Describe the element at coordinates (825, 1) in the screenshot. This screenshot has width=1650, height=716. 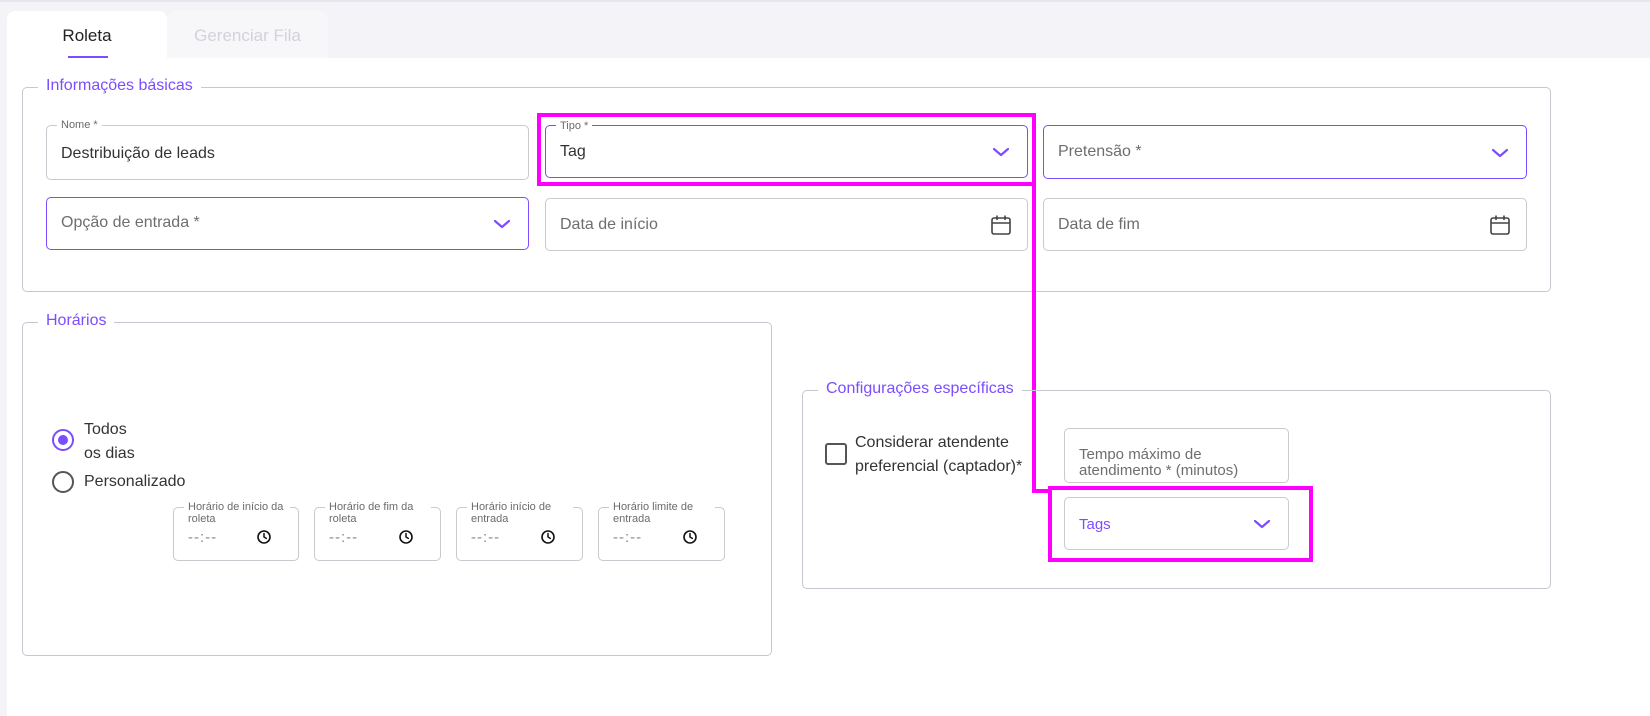
I see `top-border` at that location.